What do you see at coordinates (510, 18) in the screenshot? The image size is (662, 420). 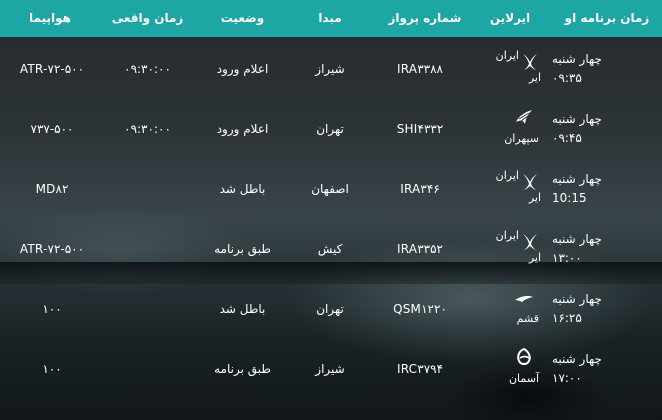 I see `header-airline: ایرلاین` at bounding box center [510, 18].